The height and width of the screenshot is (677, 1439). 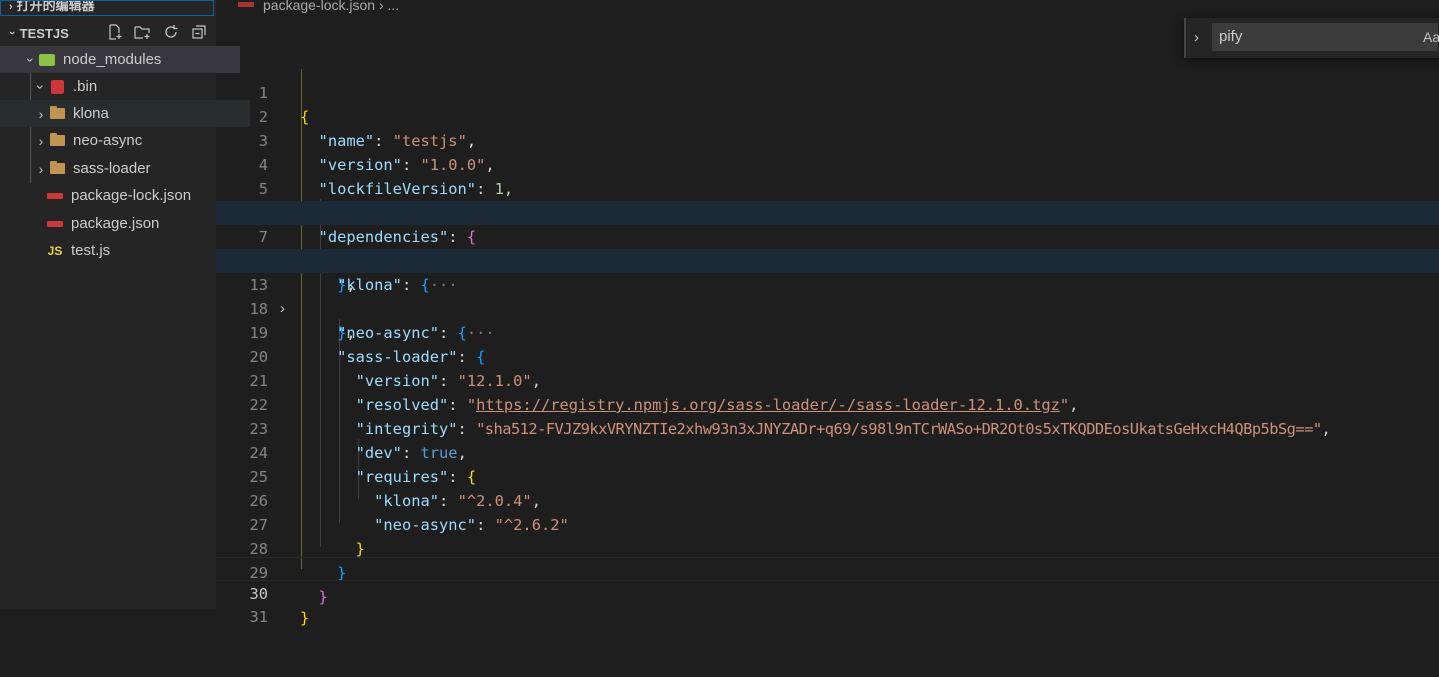 What do you see at coordinates (358, 441) in the screenshot?
I see `code-line: 23 "dev": true,` at bounding box center [358, 441].